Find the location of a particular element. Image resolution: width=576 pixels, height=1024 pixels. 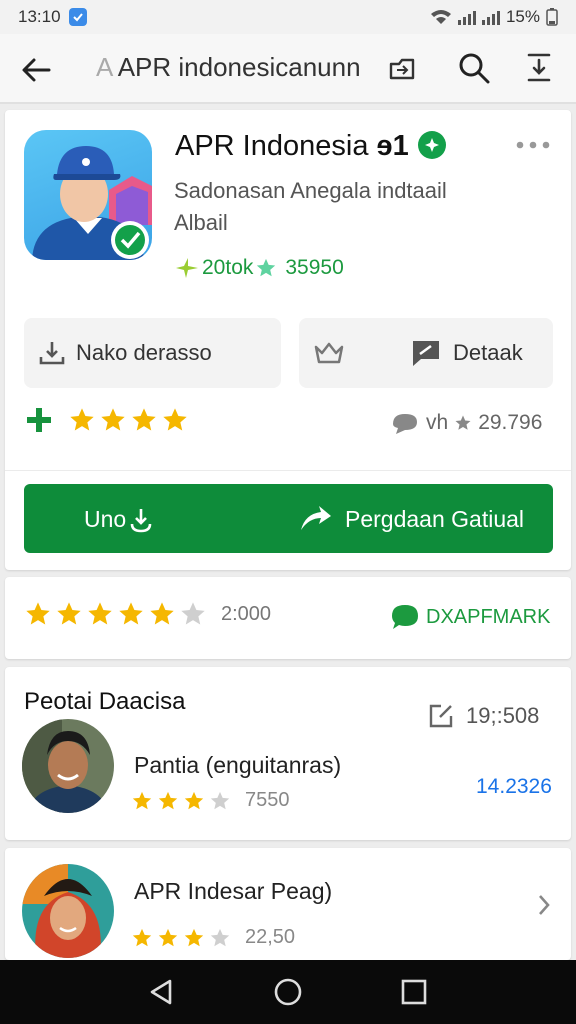

list-item-stars is located at coordinates (181, 801).